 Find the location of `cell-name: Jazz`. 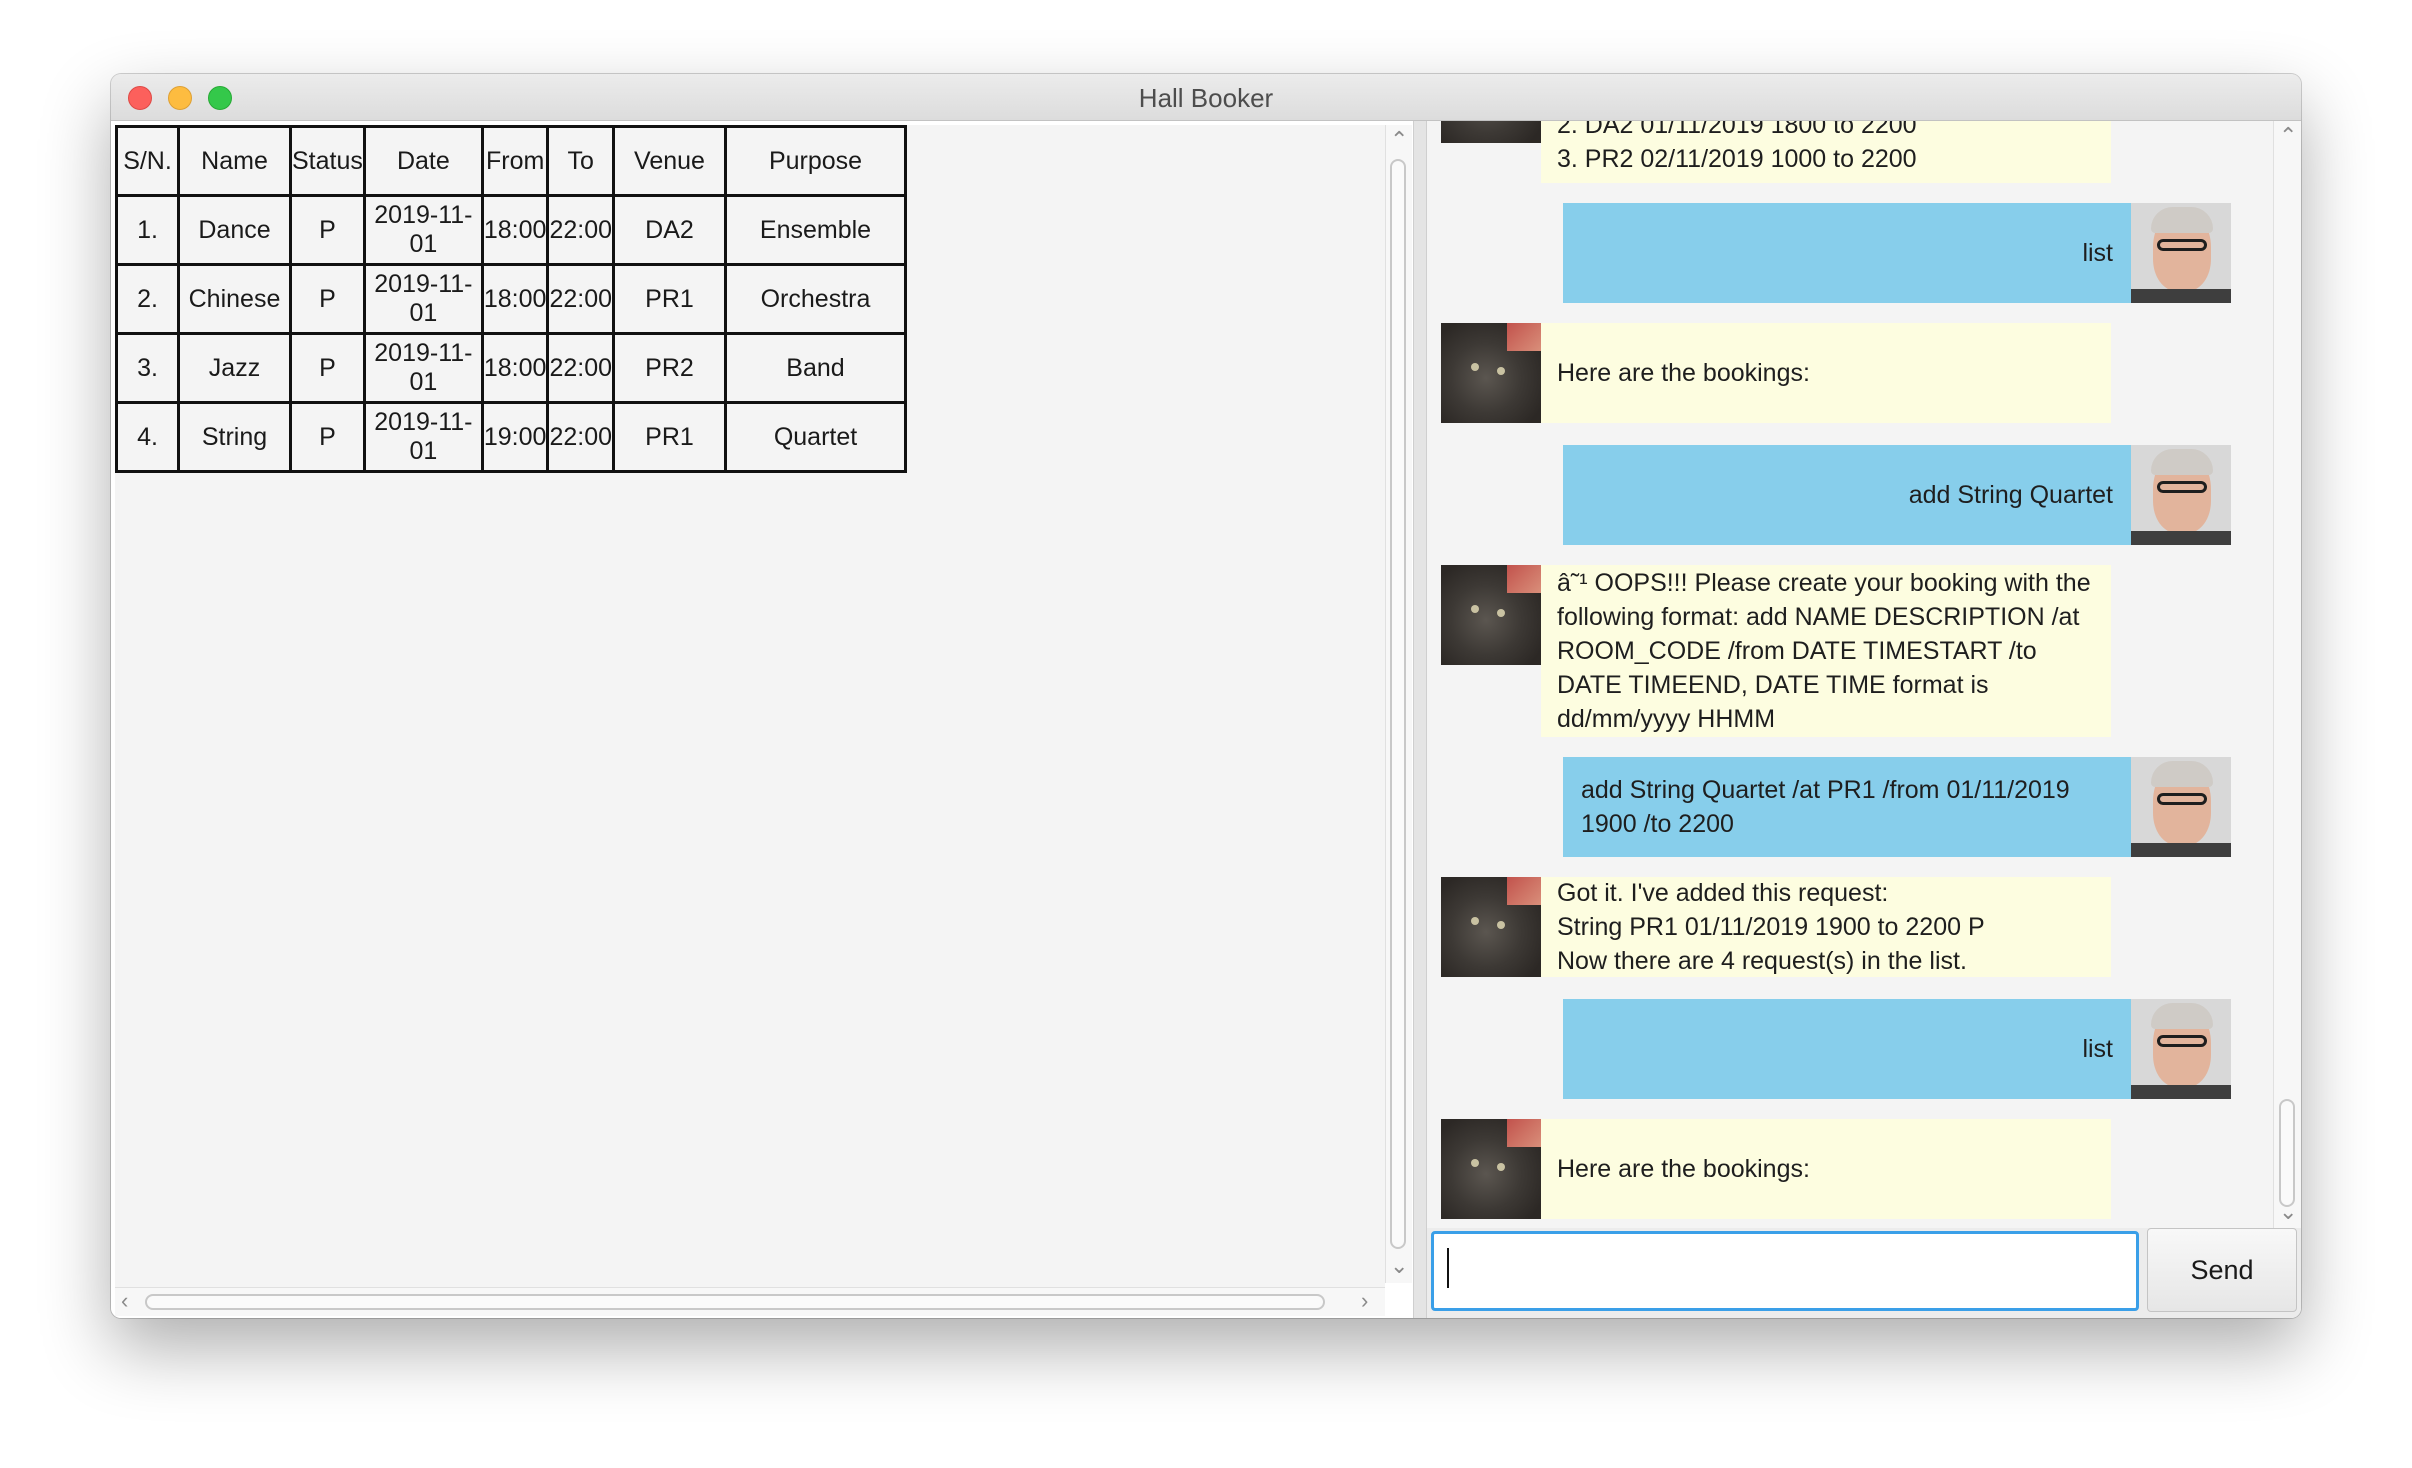

cell-name: Jazz is located at coordinates (234, 368).